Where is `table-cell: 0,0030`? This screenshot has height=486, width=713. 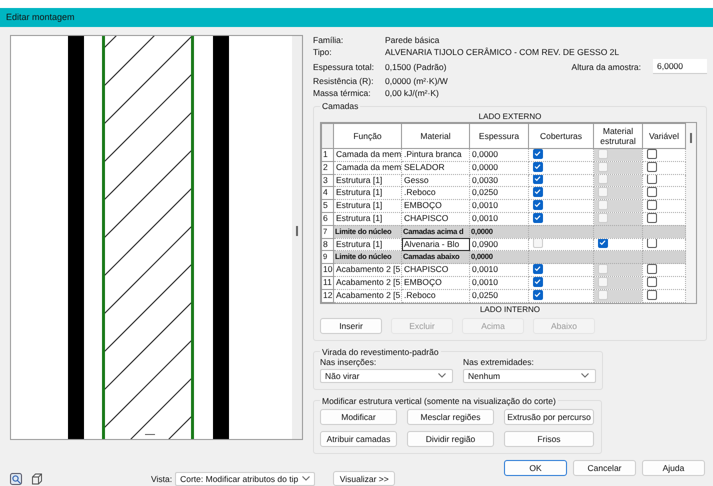 table-cell: 0,0030 is located at coordinates (499, 180).